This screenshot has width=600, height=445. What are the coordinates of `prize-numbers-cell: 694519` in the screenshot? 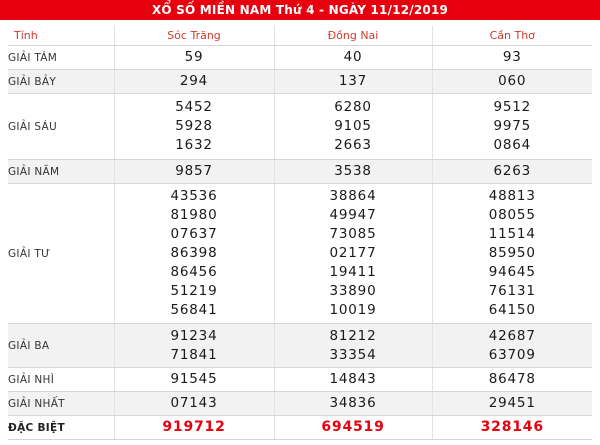 It's located at (353, 427).